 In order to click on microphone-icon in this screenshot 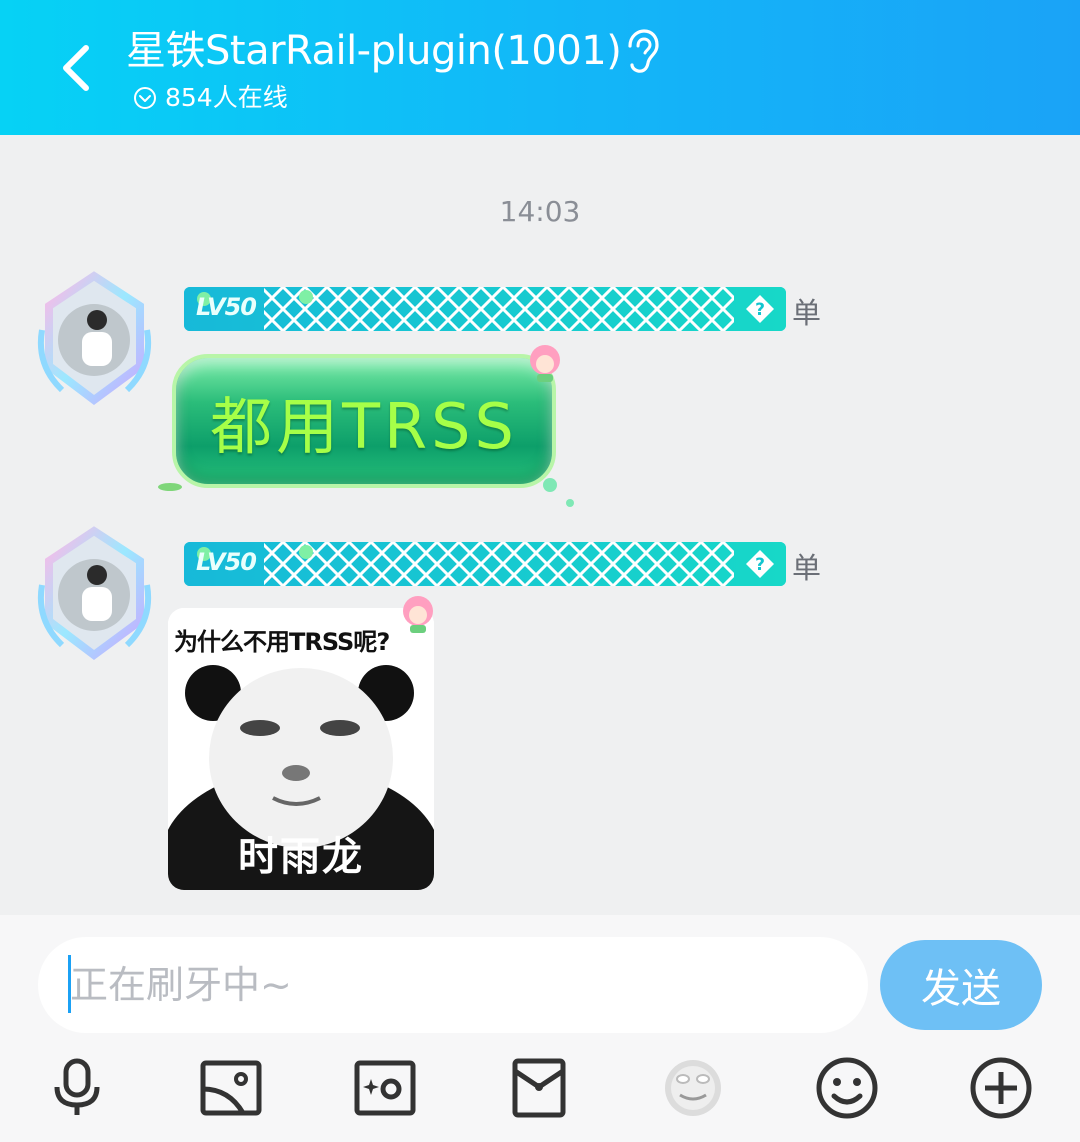, I will do `click(77, 1086)`.